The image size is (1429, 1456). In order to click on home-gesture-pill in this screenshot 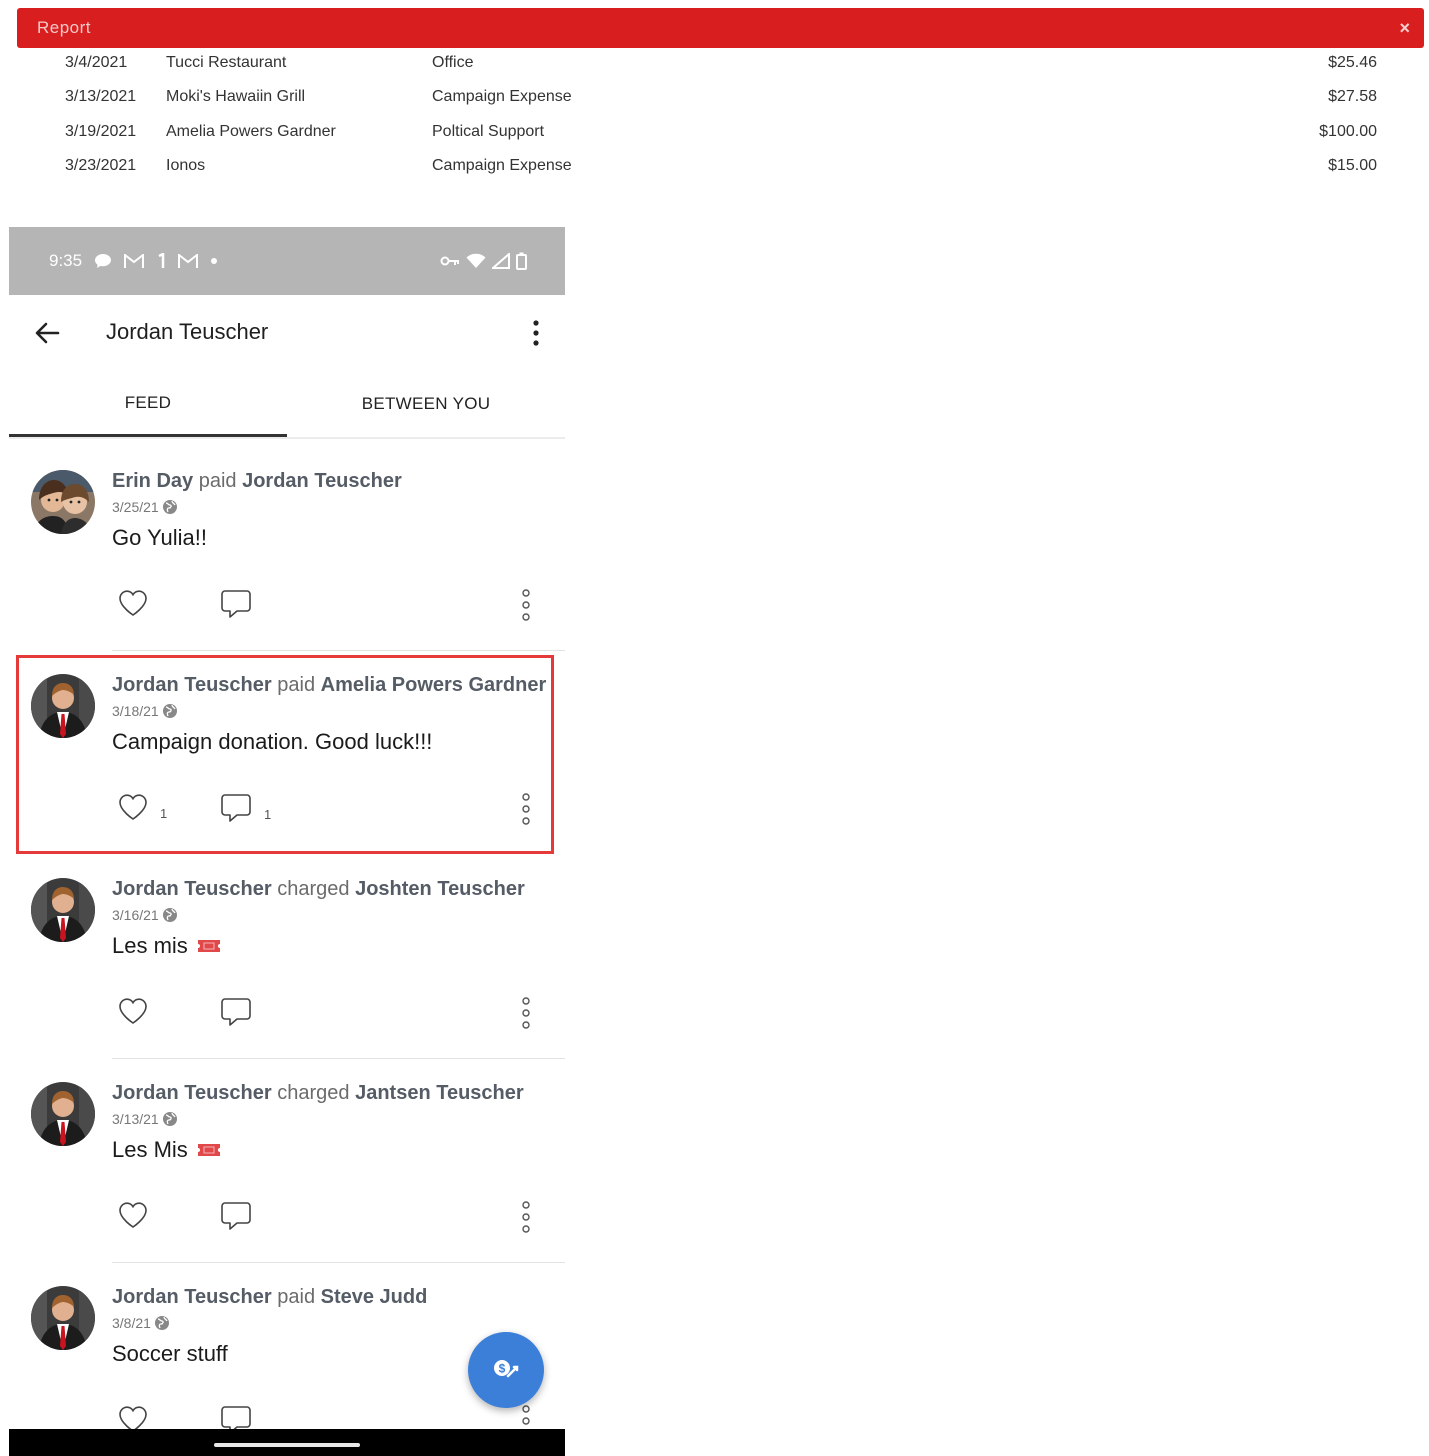, I will do `click(287, 1445)`.